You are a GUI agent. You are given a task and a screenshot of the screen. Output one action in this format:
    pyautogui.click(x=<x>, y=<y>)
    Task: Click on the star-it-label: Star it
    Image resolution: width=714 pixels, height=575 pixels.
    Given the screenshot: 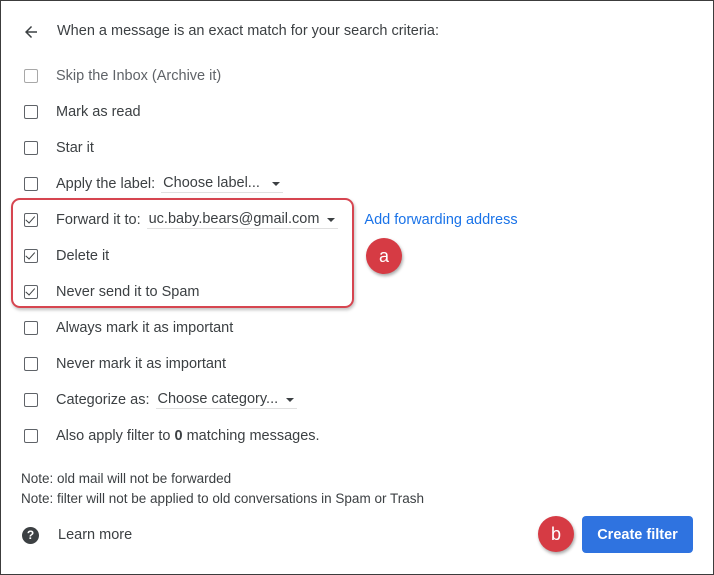 What is the action you would take?
    pyautogui.click(x=75, y=148)
    